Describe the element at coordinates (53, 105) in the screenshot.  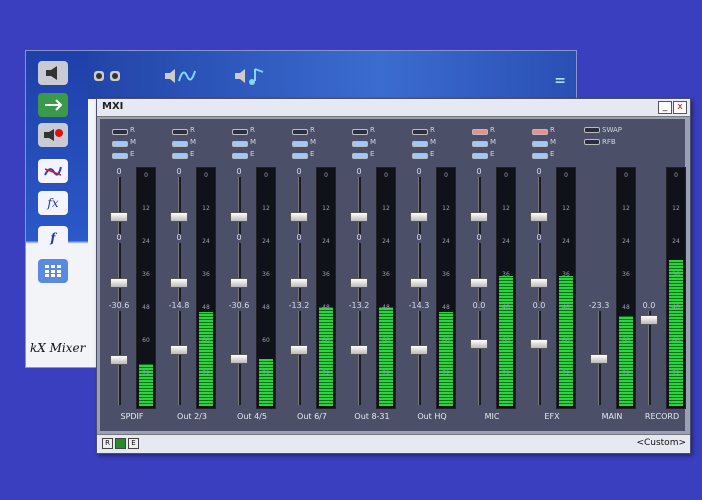
I see `routing-icon` at that location.